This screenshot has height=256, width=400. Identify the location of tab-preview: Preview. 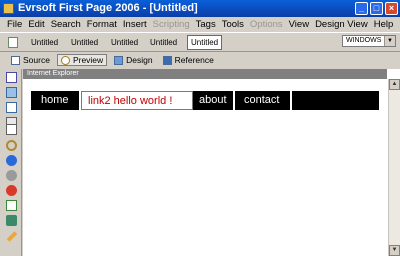
(82, 60).